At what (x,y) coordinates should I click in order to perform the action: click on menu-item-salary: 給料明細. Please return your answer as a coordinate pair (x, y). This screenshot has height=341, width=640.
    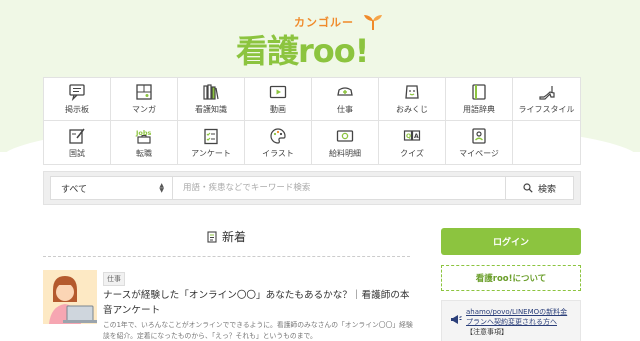
    Looking at the image, I should click on (345, 142).